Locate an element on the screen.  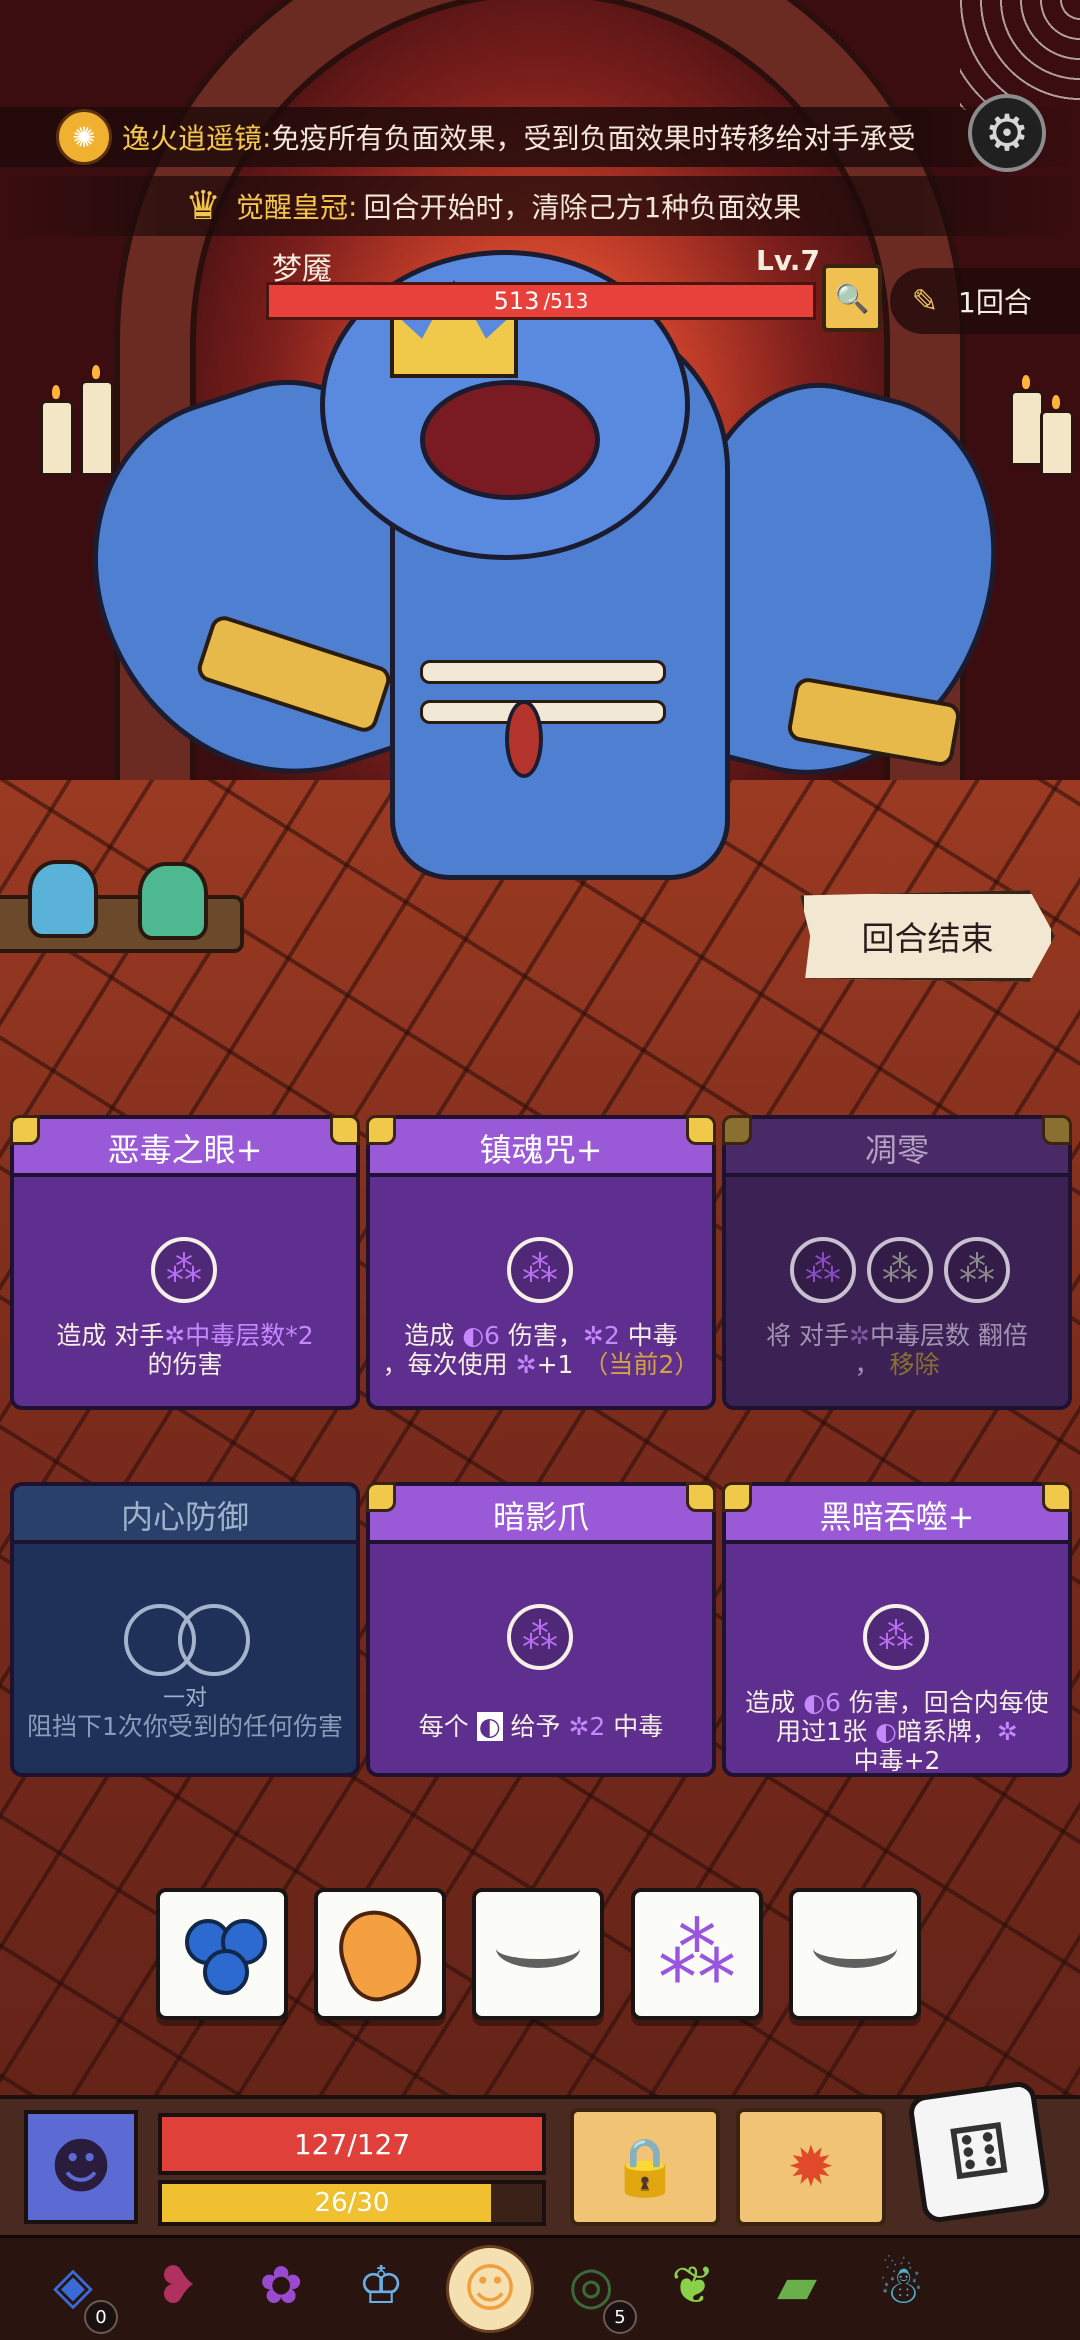
blue-ghost-relic-icon: ☃ is located at coordinates (901, 2286).